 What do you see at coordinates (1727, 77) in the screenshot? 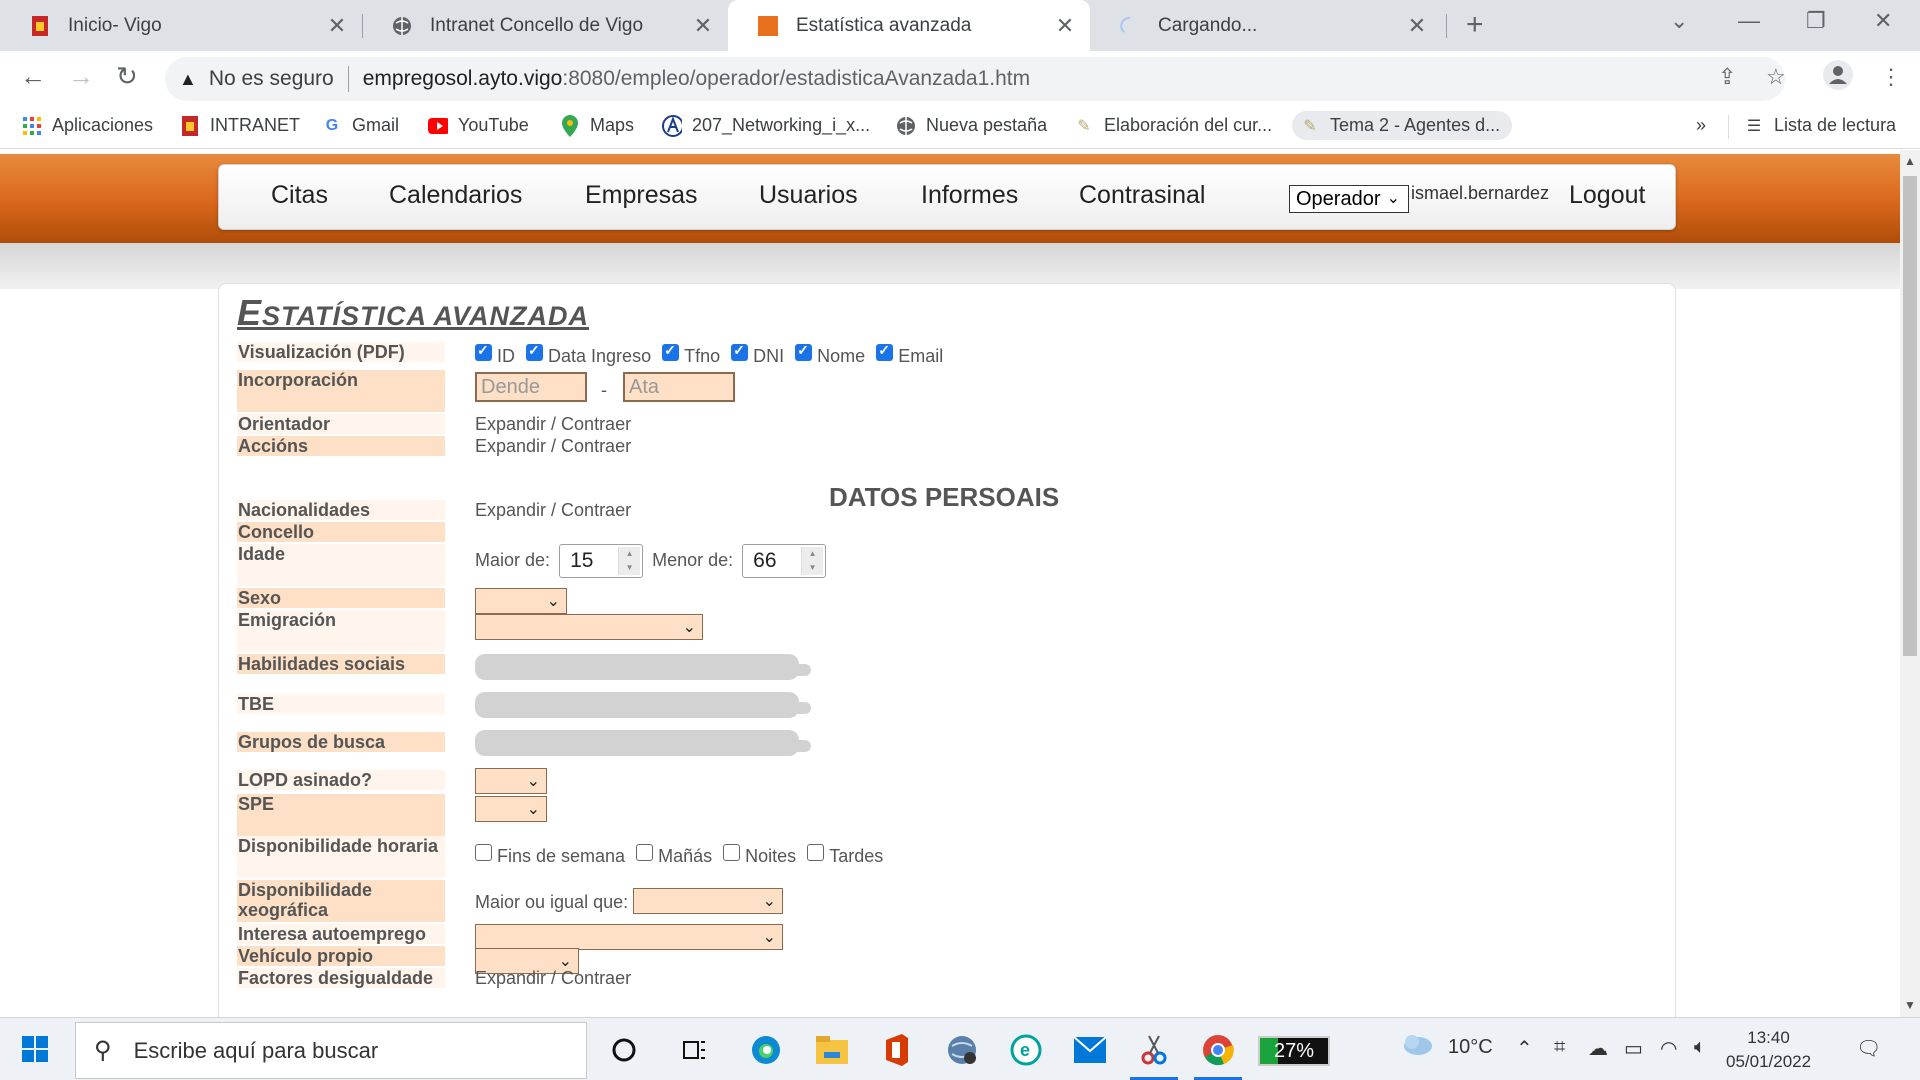
I see `share-icon: ⇪` at bounding box center [1727, 77].